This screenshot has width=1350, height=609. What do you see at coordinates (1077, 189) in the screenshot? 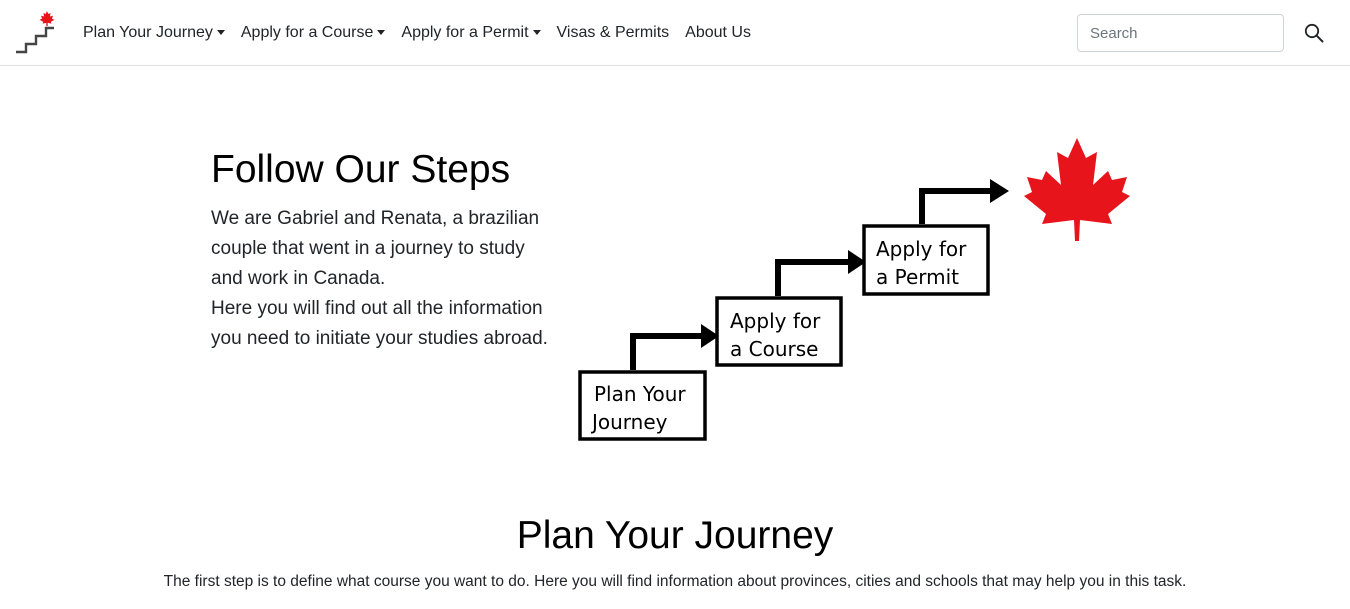
I see `maple-leaf-icon` at bounding box center [1077, 189].